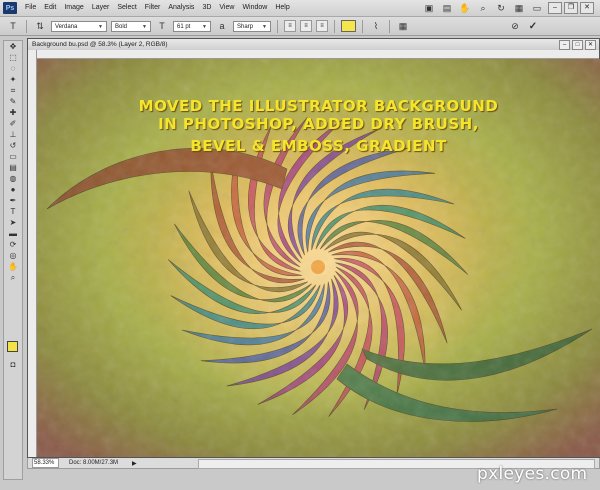  I want to click on menu-window: Window, so click(254, 8).